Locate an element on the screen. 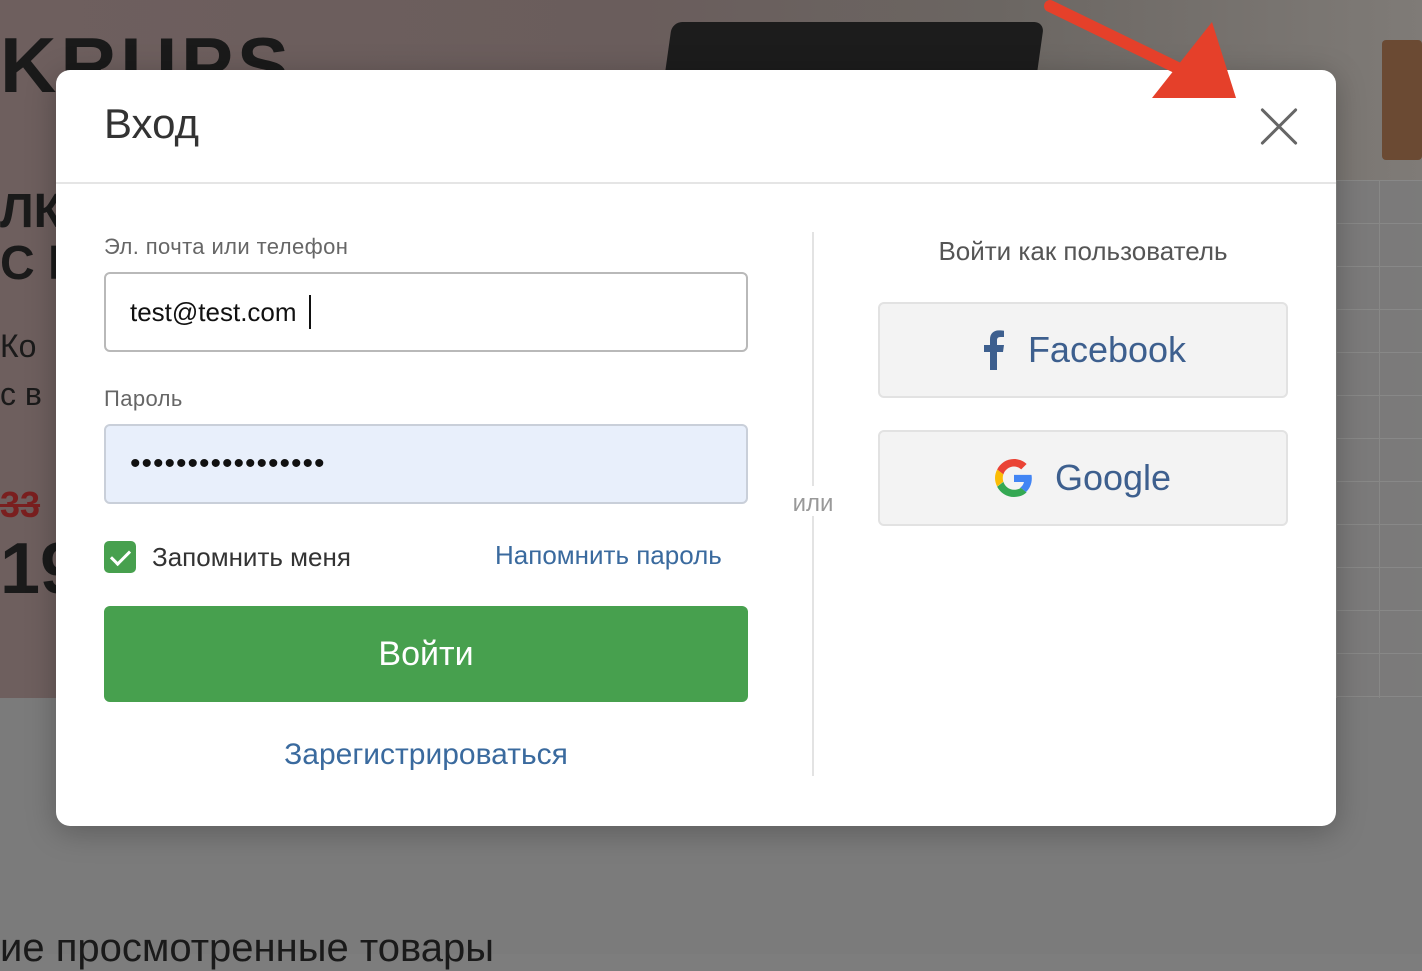 The height and width of the screenshot is (971, 1422). google-login-button: Google is located at coordinates (1083, 478).